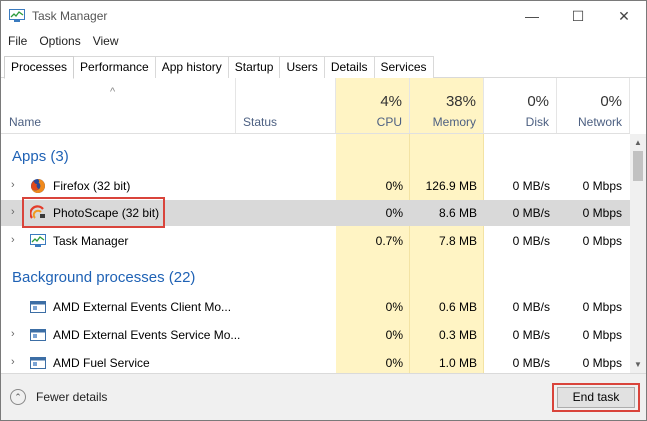 The width and height of the screenshot is (647, 421). What do you see at coordinates (638, 142) in the screenshot?
I see `scroll-up-icon: ▲` at bounding box center [638, 142].